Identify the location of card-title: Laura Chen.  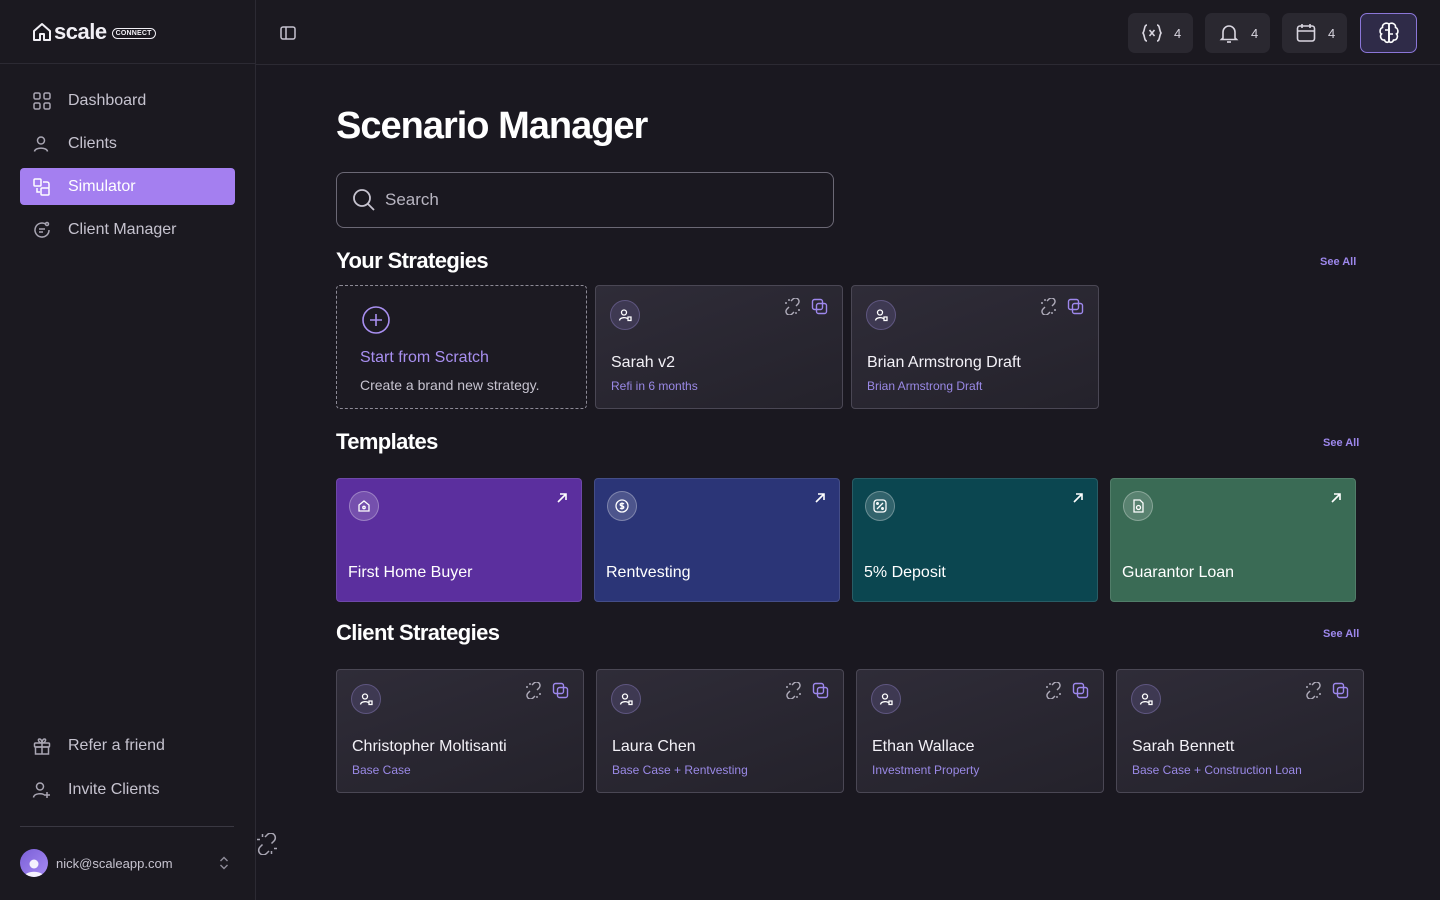
(654, 746).